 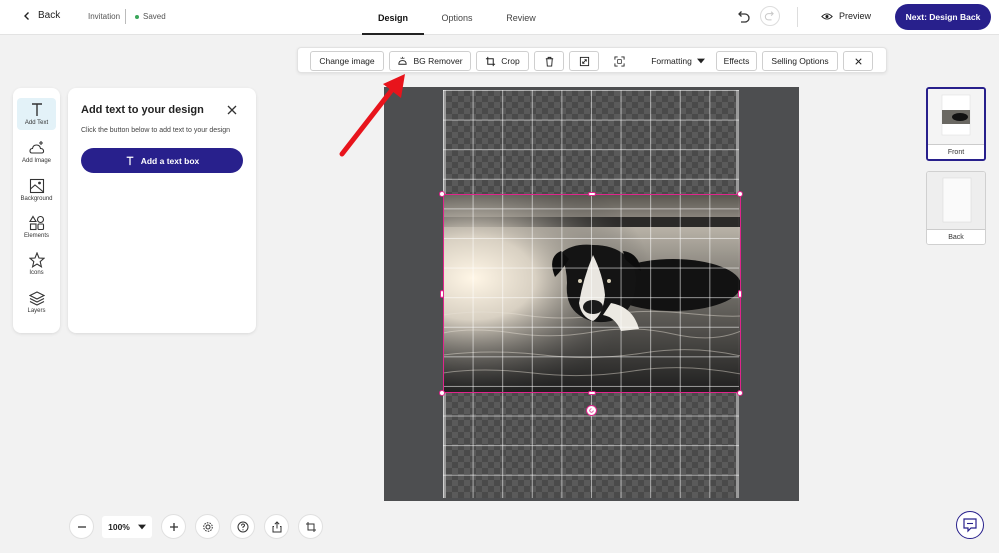 What do you see at coordinates (393, 17) in the screenshot?
I see `tab-design: Design` at bounding box center [393, 17].